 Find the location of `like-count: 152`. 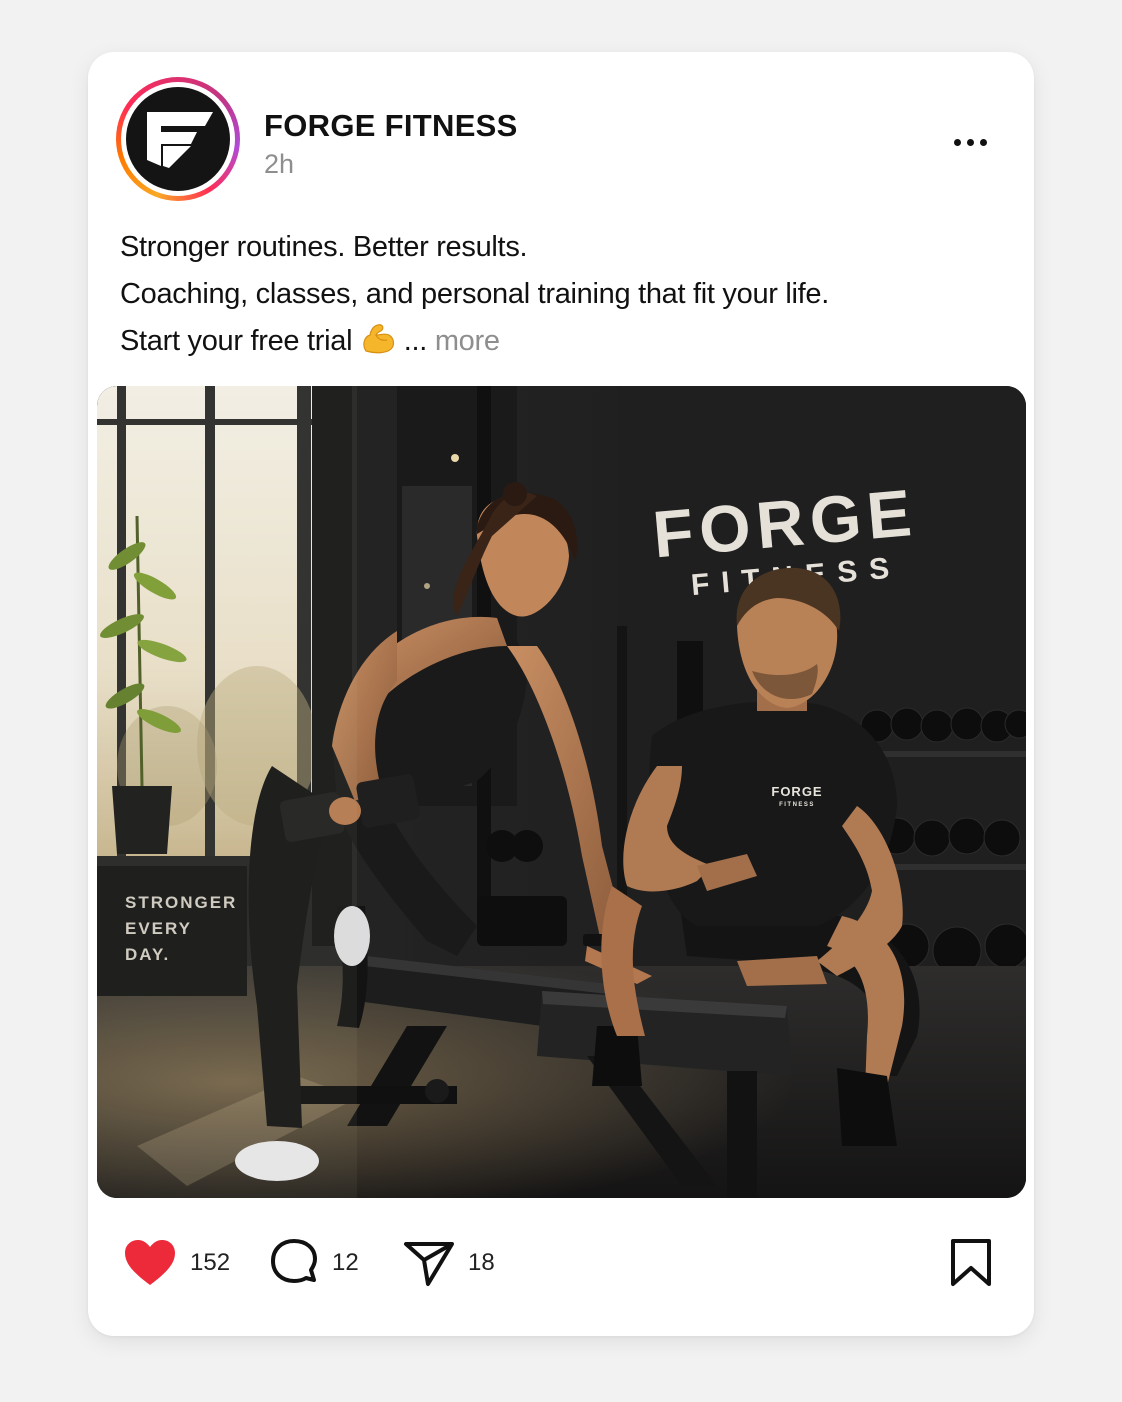

like-count: 152 is located at coordinates (210, 1262).